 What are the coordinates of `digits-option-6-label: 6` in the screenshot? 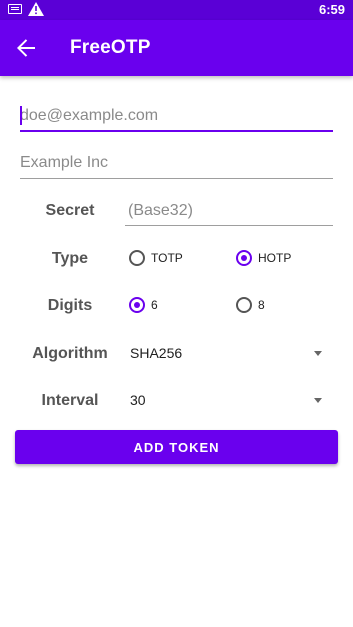 It's located at (154, 305).